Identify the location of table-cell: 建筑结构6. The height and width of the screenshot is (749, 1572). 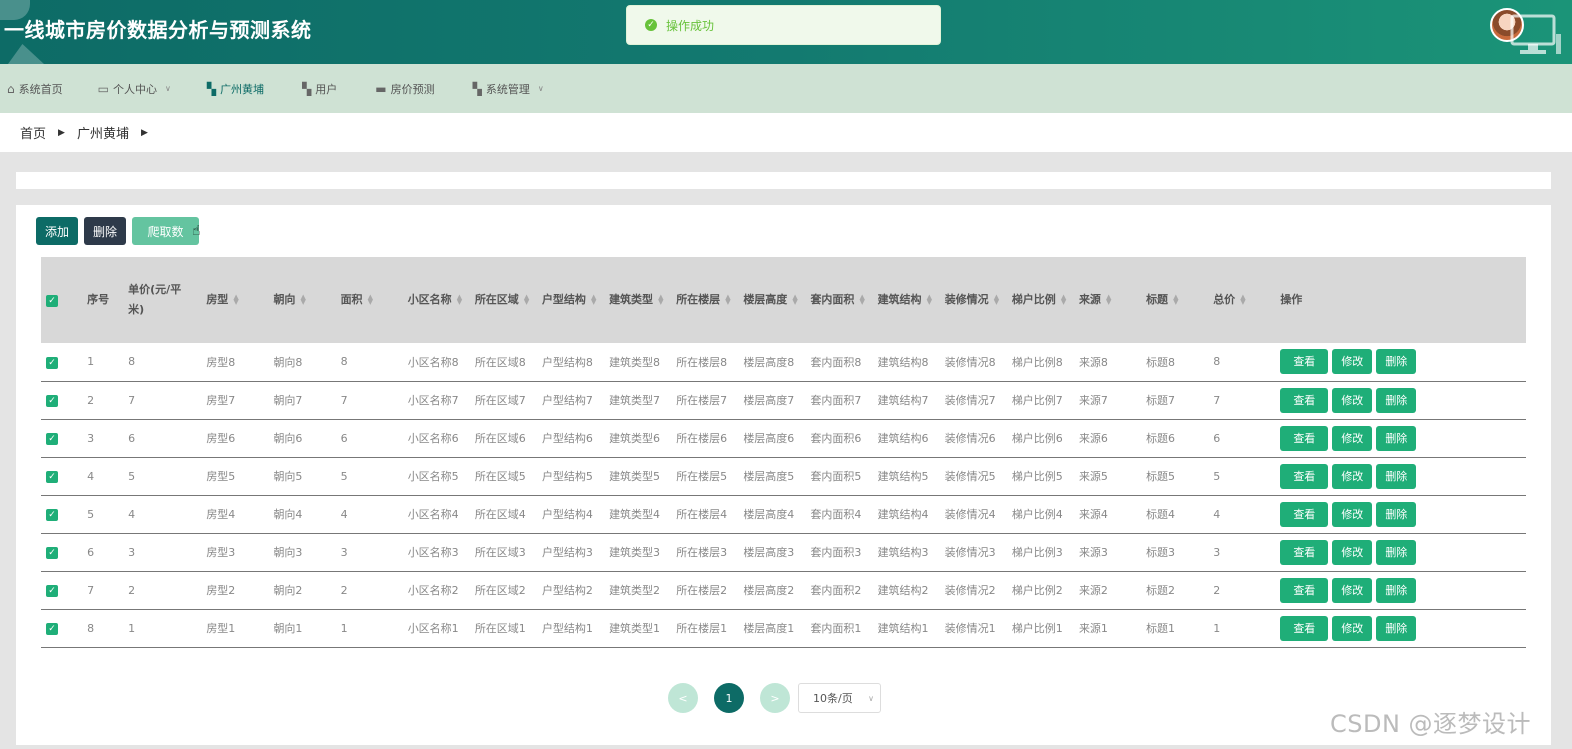
(903, 438).